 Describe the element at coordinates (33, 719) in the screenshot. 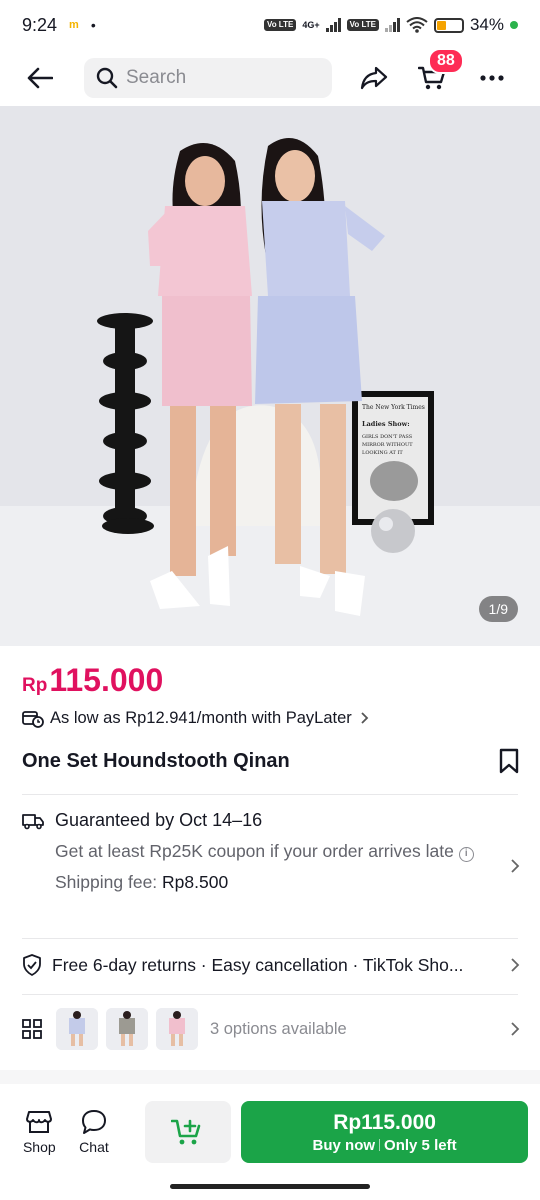

I see `paylater-icon` at that location.